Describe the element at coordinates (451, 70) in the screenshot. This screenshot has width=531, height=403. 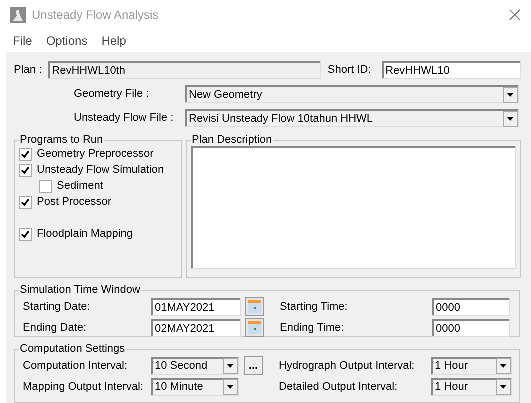
I see `short-id-field: RevHHWL10` at that location.